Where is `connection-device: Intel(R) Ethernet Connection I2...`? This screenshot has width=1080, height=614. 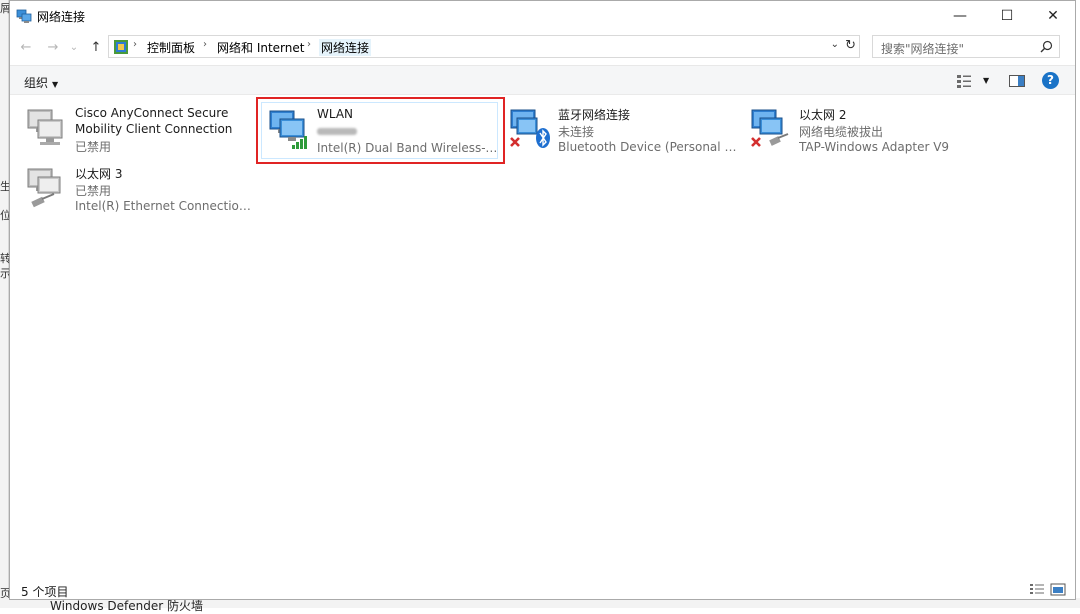
connection-device: Intel(R) Ethernet Connection I2... is located at coordinates (166, 206).